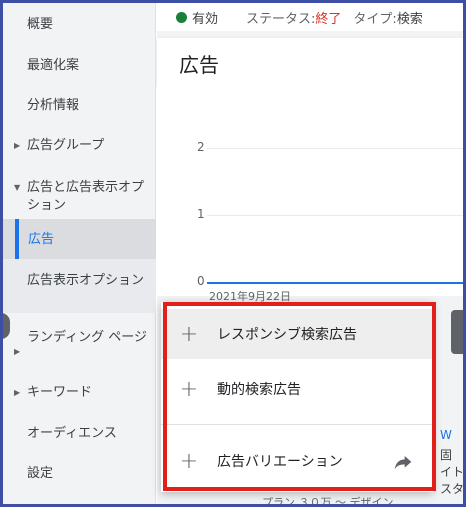 The height and width of the screenshot is (507, 466). What do you see at coordinates (181, 17) in the screenshot?
I see `enabled-status-dot-icon` at bounding box center [181, 17].